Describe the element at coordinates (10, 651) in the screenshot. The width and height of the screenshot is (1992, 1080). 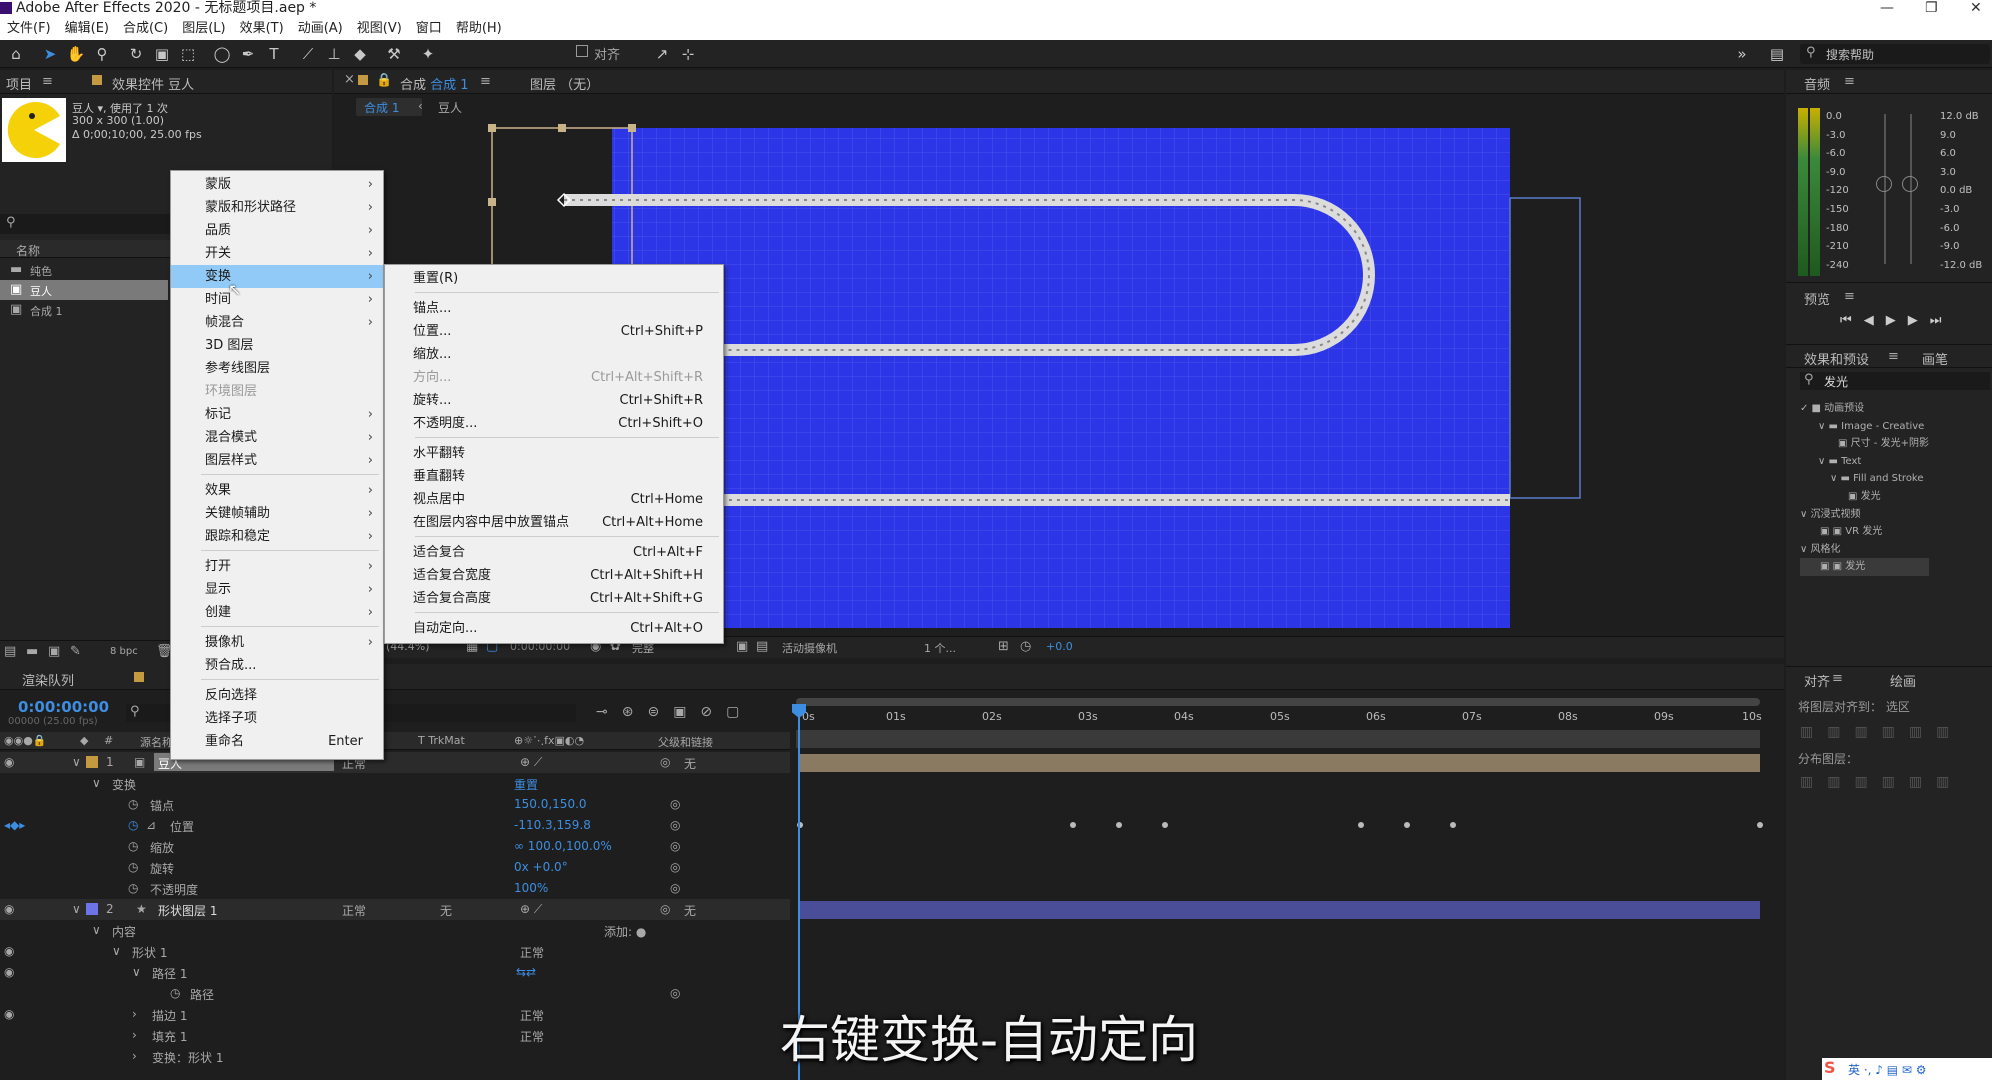
I see `interpret-footage-icon: ▤` at that location.